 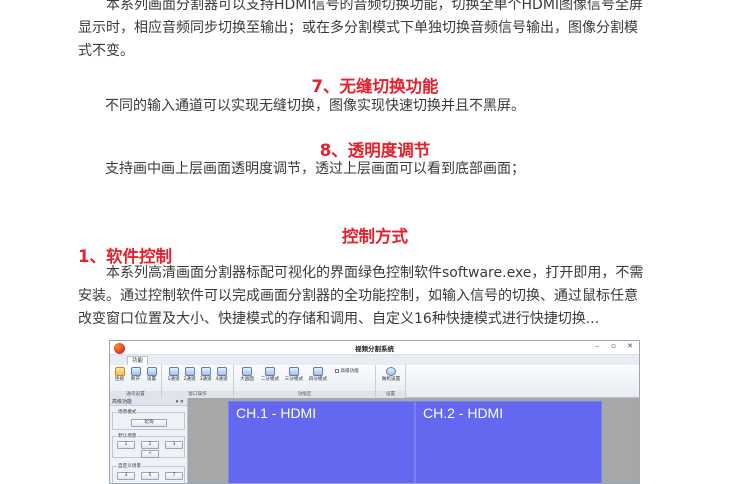 I want to click on channel-3-button: 3通道, so click(x=205, y=375).